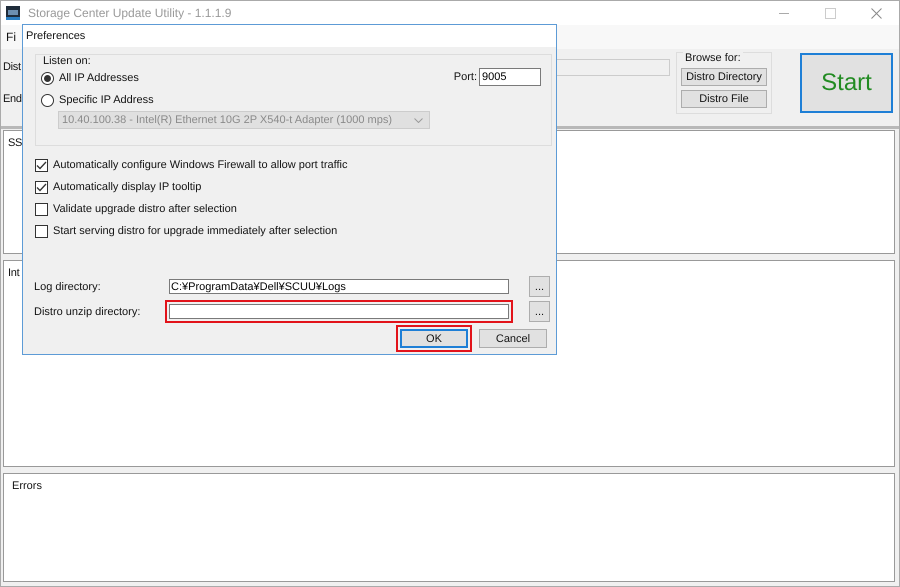 Image resolution: width=900 pixels, height=587 pixels. What do you see at coordinates (106, 100) in the screenshot?
I see `option-label: Specific IP Address` at bounding box center [106, 100].